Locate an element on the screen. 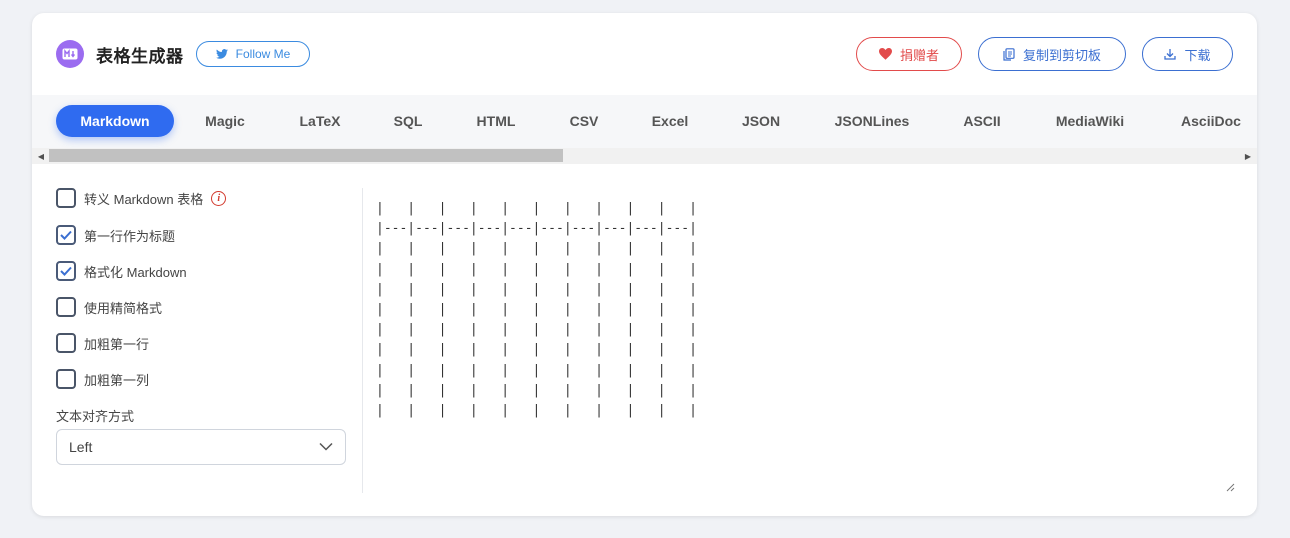 This screenshot has height=538, width=1290. download-button: 下载 is located at coordinates (1187, 54).